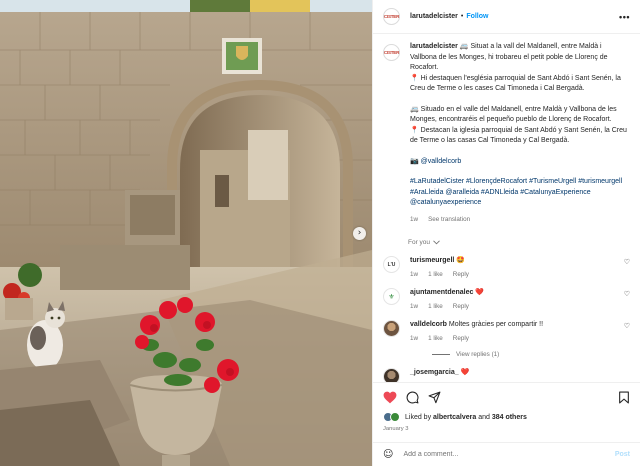 The width and height of the screenshot is (640, 466). Describe the element at coordinates (519, 242) in the screenshot. I see `for-you-filter: For you` at that location.